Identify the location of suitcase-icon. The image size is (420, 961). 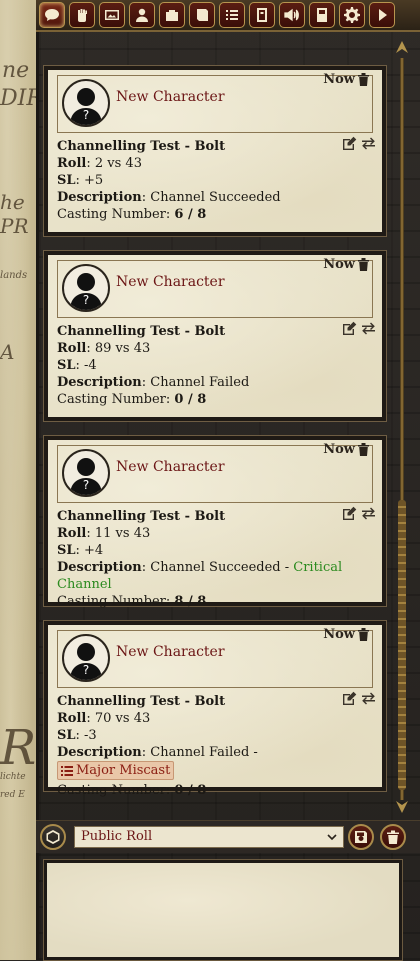
(172, 15).